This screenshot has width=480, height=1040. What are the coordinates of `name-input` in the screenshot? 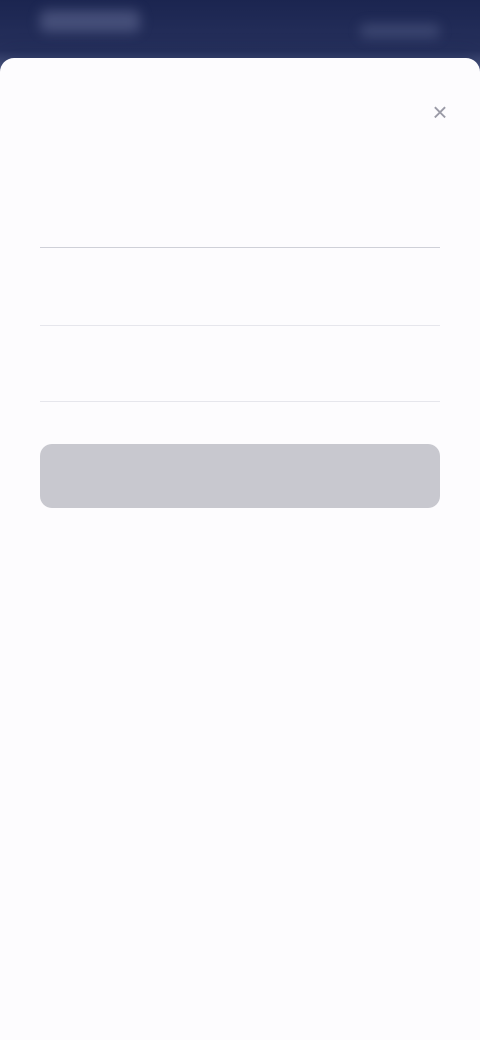 It's located at (240, 234).